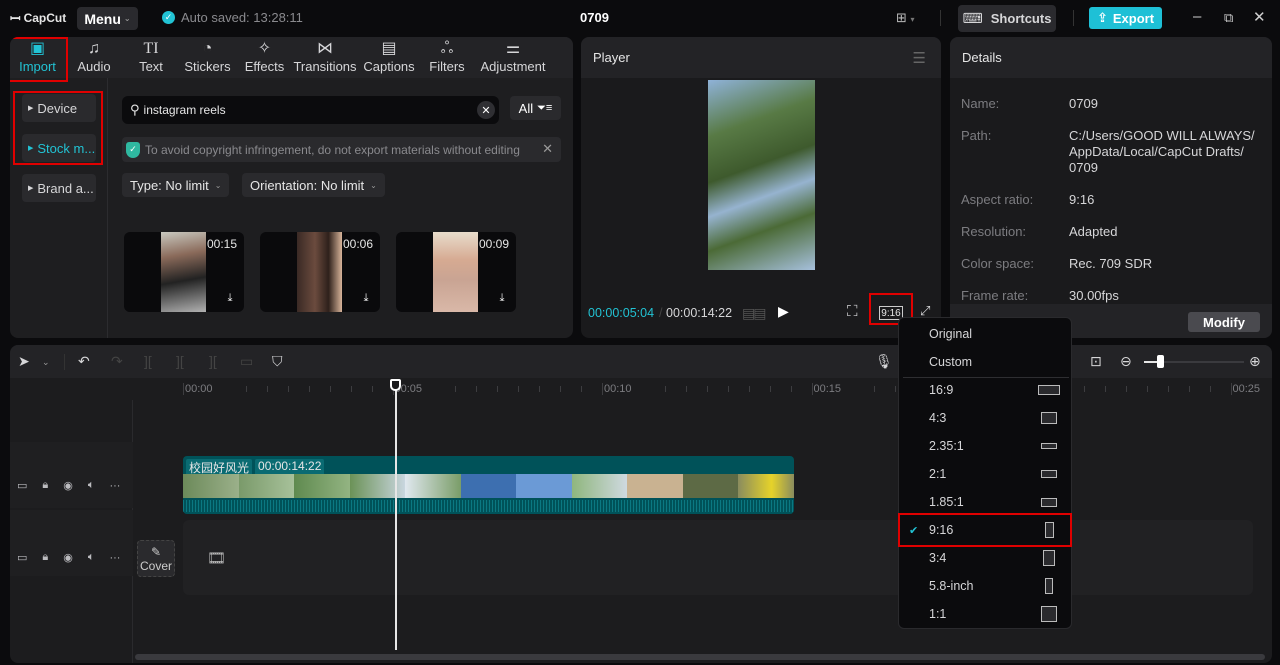 The height and width of the screenshot is (665, 1280). What do you see at coordinates (156, 551) in the screenshot?
I see `edit-pencil-icon: ✎` at bounding box center [156, 551].